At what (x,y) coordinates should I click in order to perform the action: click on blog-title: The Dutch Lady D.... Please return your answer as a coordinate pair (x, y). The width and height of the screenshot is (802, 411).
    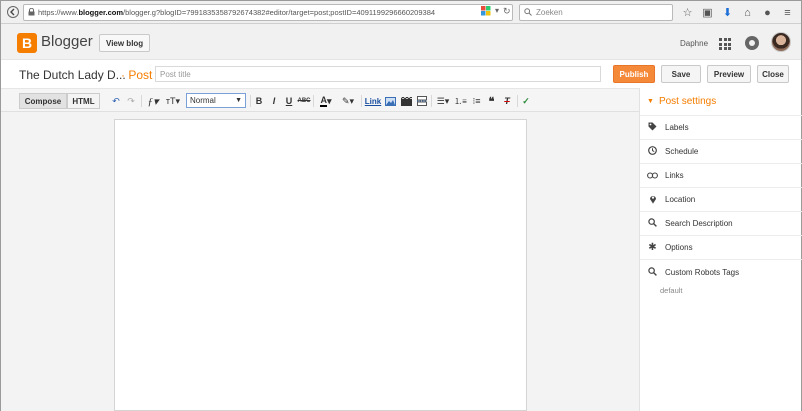
    Looking at the image, I should click on (72, 75).